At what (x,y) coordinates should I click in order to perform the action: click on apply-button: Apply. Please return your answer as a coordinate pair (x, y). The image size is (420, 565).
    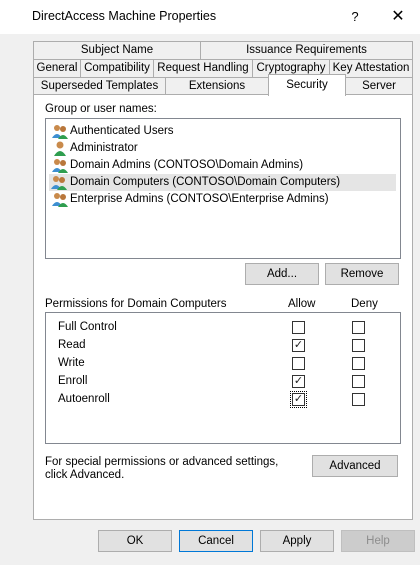
    Looking at the image, I should click on (297, 541).